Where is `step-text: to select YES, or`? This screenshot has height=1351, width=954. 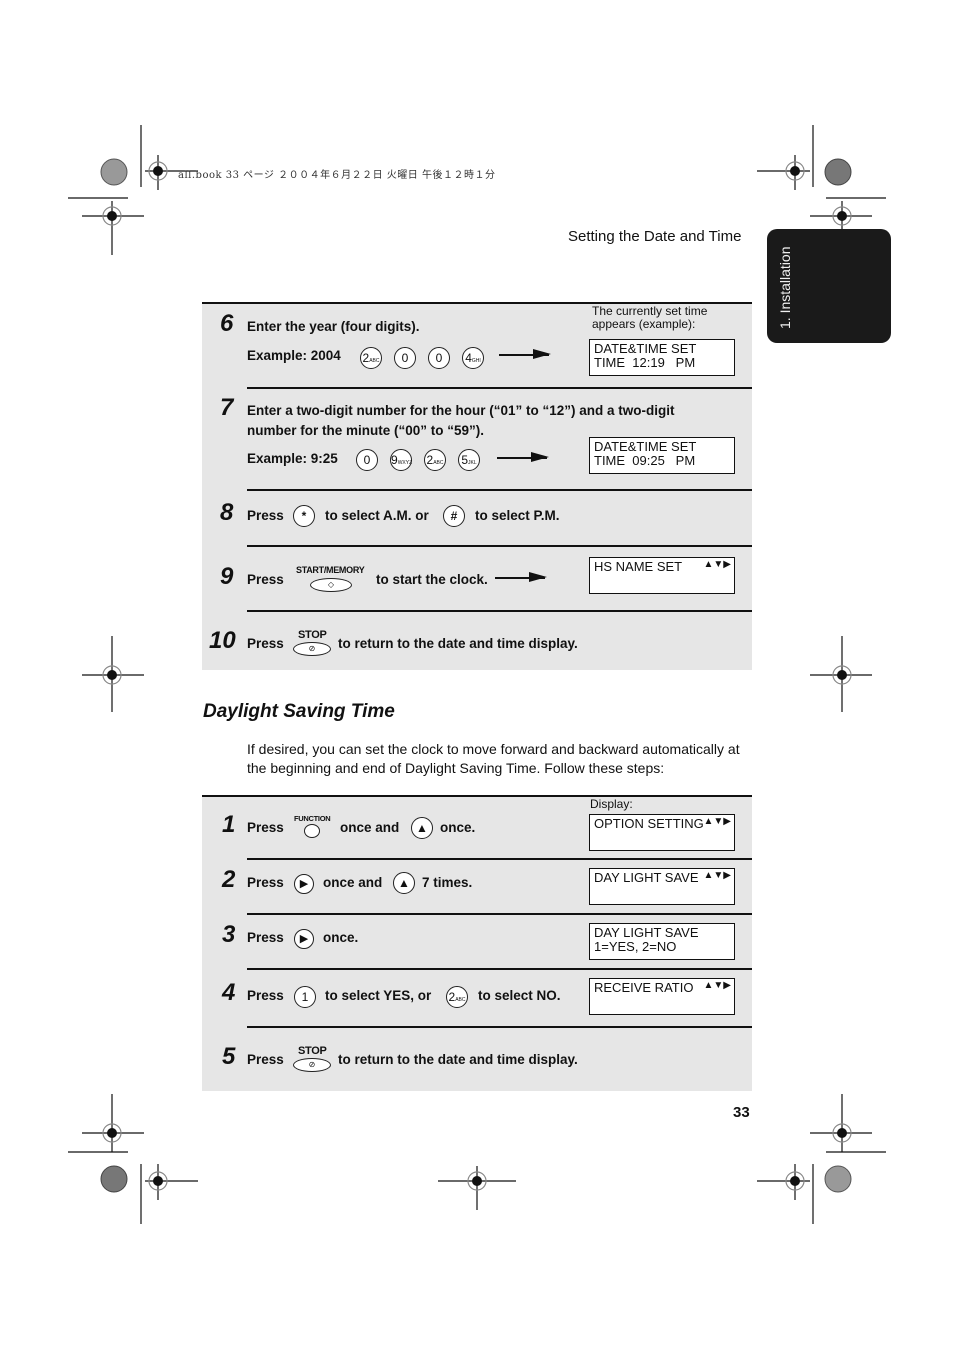
step-text: to select YES, or is located at coordinates (378, 995).